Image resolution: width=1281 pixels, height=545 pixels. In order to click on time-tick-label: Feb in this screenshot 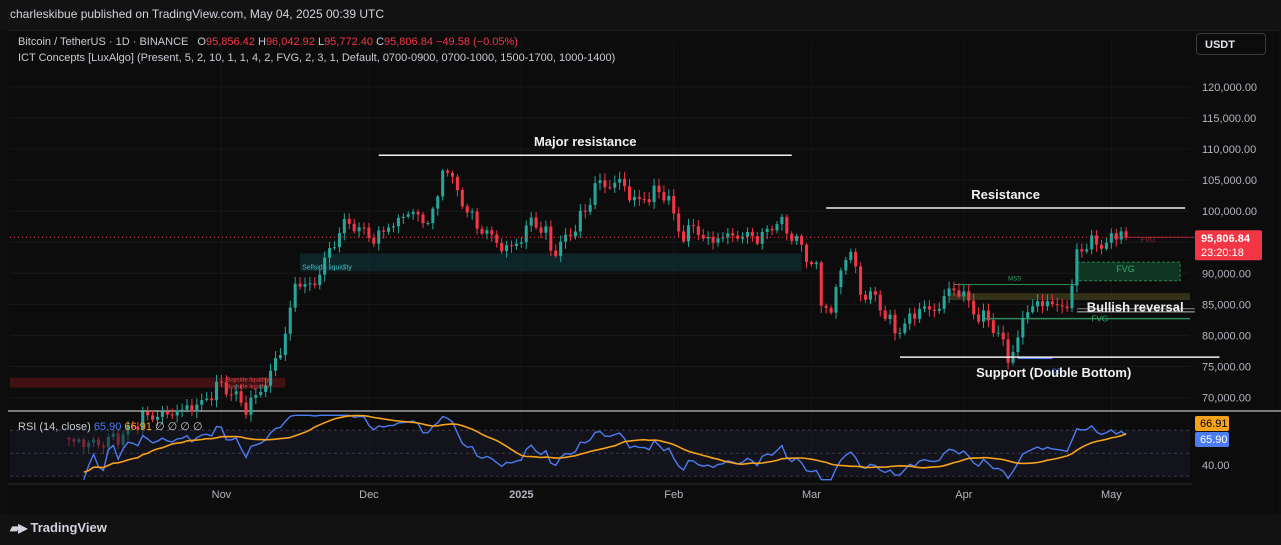, I will do `click(673, 495)`.